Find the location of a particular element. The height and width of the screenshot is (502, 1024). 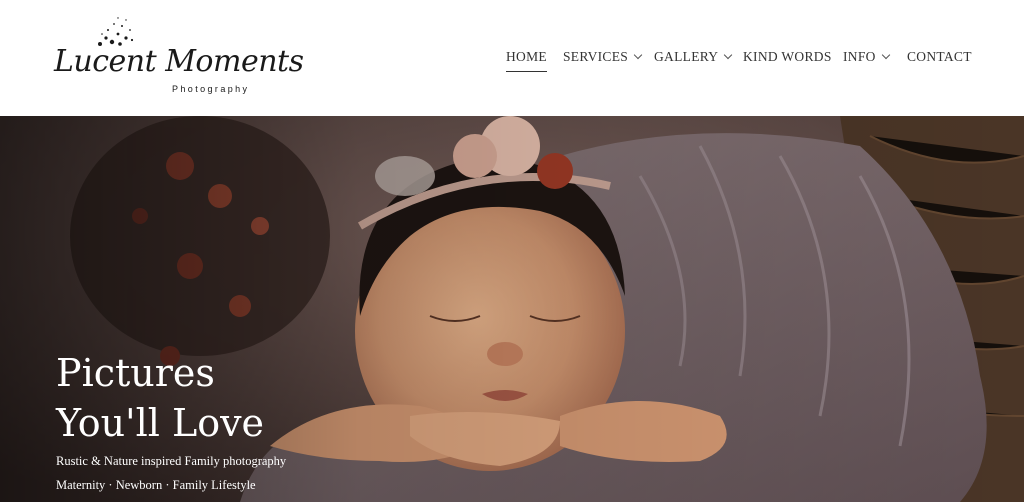

nav-home-label: HOME is located at coordinates (526, 56).